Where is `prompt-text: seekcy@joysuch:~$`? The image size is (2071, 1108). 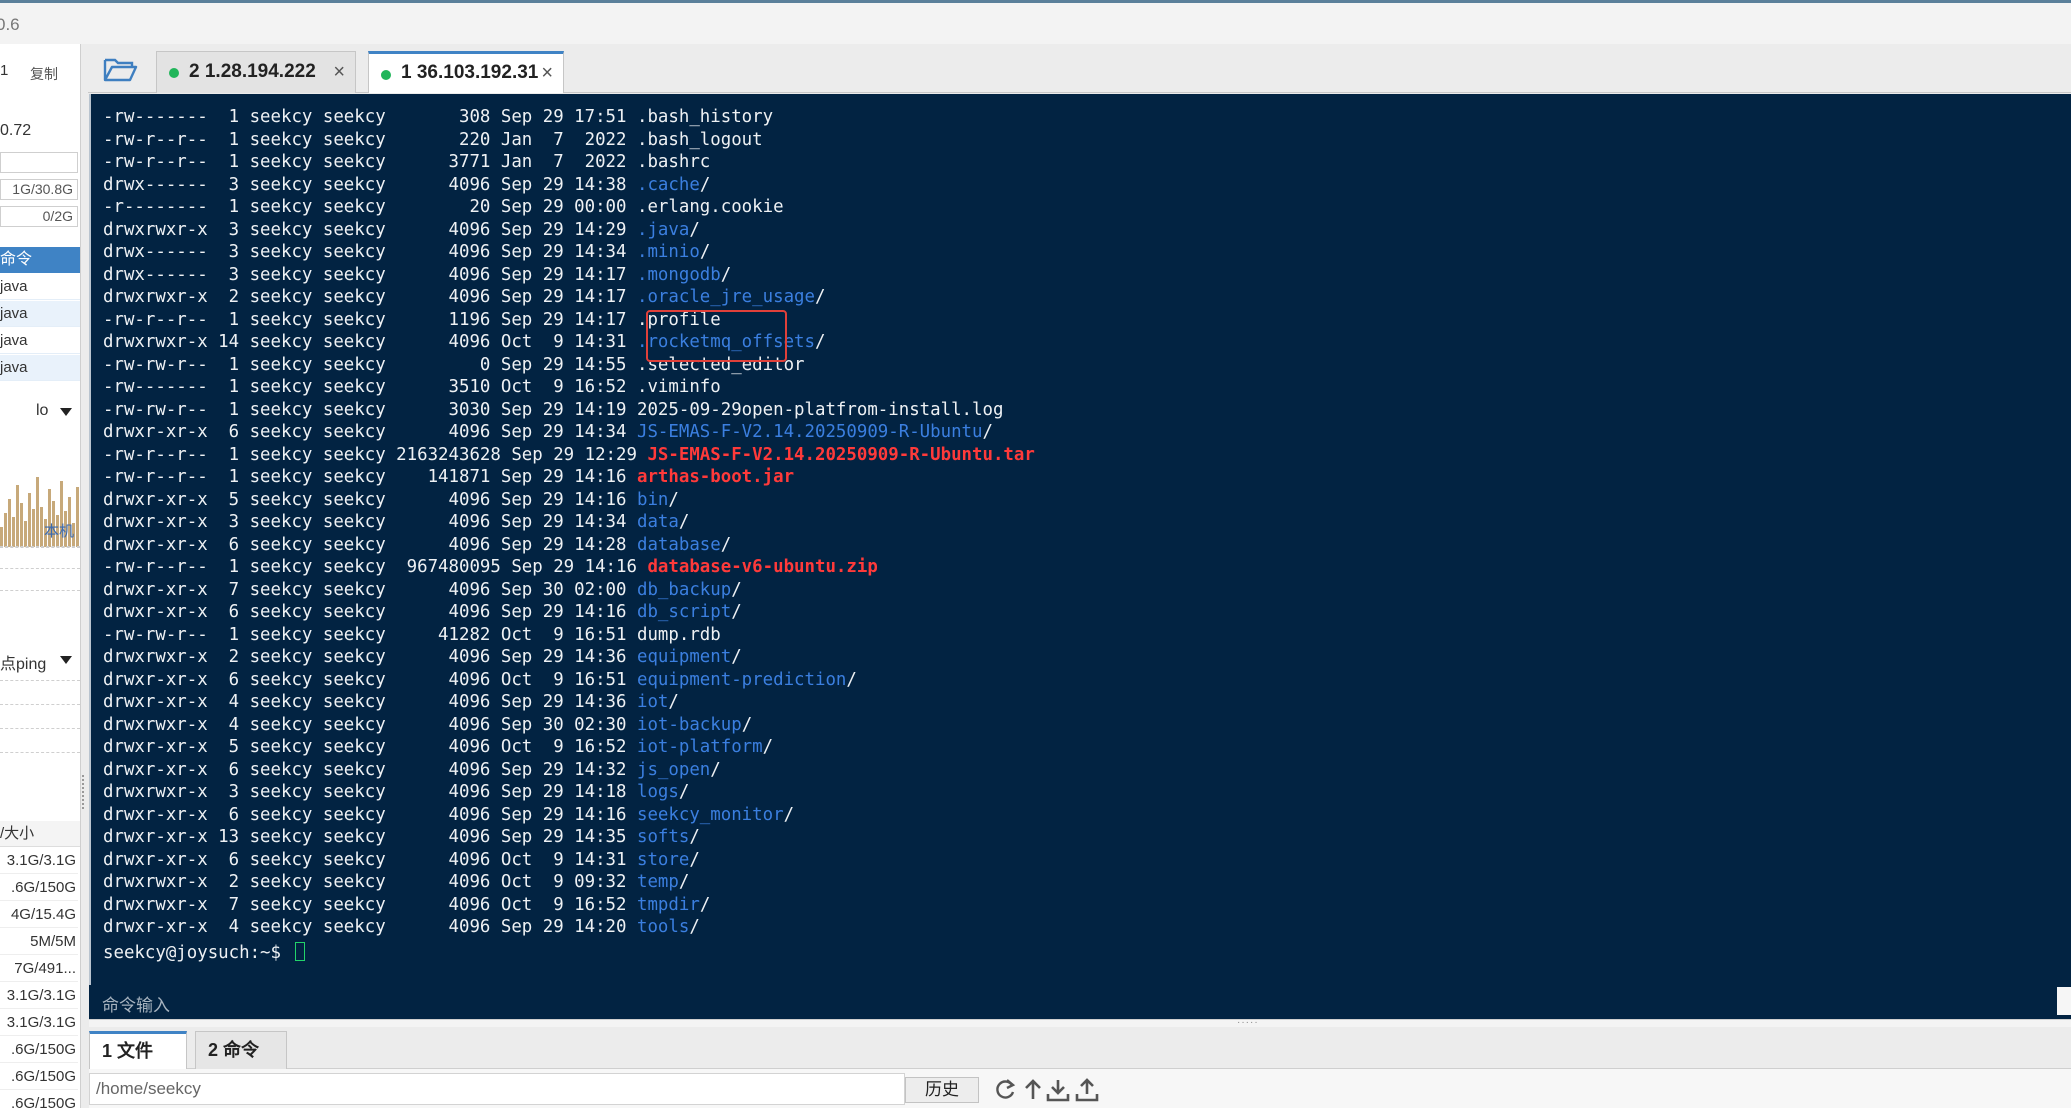 prompt-text: seekcy@joysuch:~$ is located at coordinates (197, 953).